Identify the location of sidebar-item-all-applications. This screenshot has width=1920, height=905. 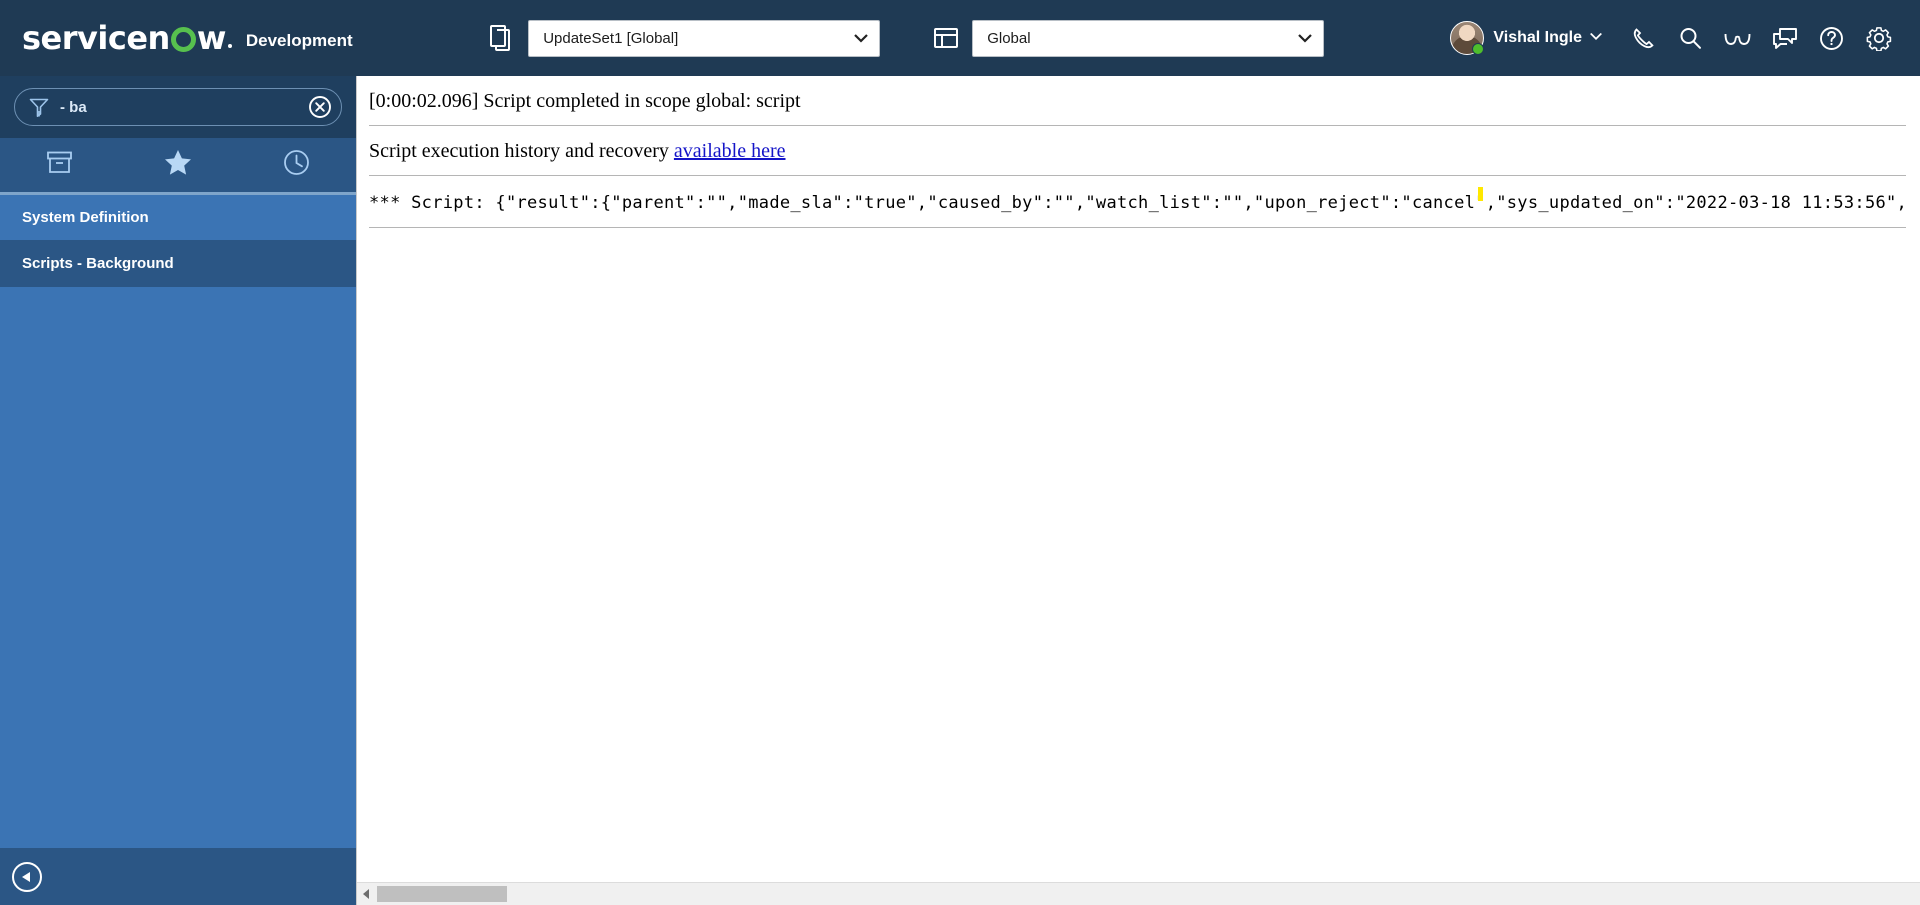
(59, 165).